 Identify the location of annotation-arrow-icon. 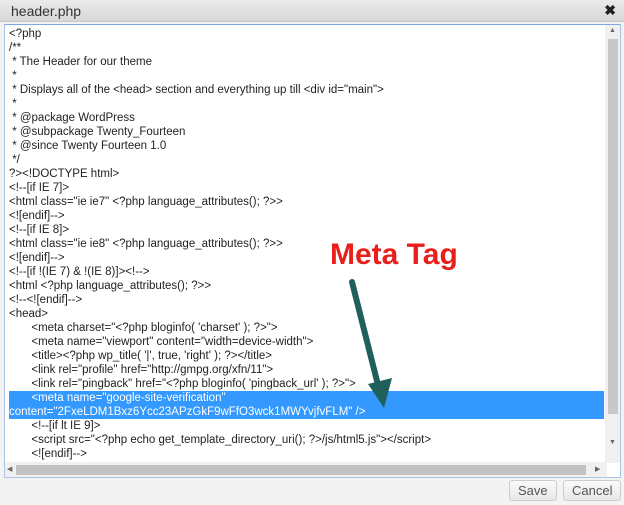
(370, 343).